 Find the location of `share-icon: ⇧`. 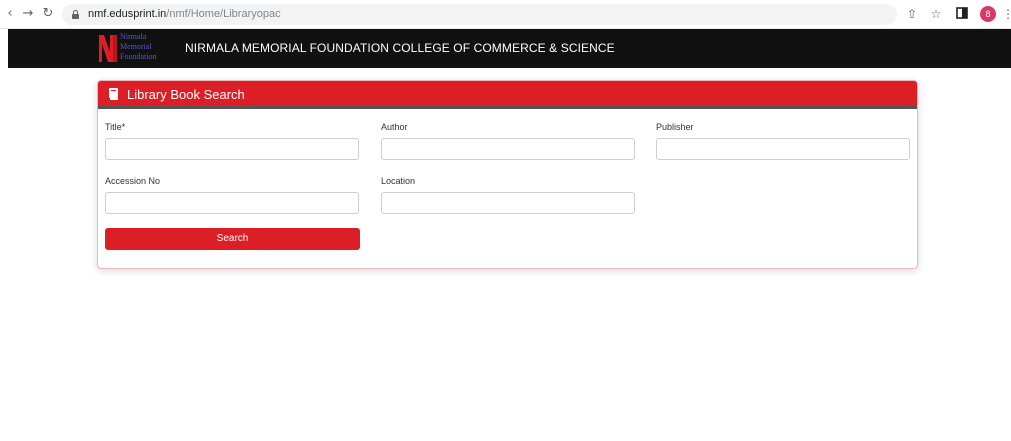

share-icon: ⇧ is located at coordinates (912, 14).